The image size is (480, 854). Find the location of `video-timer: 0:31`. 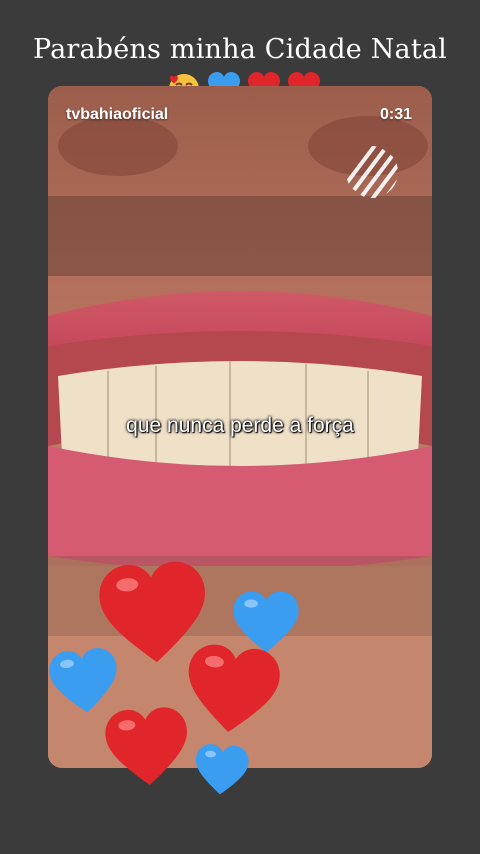

video-timer: 0:31 is located at coordinates (395, 114).